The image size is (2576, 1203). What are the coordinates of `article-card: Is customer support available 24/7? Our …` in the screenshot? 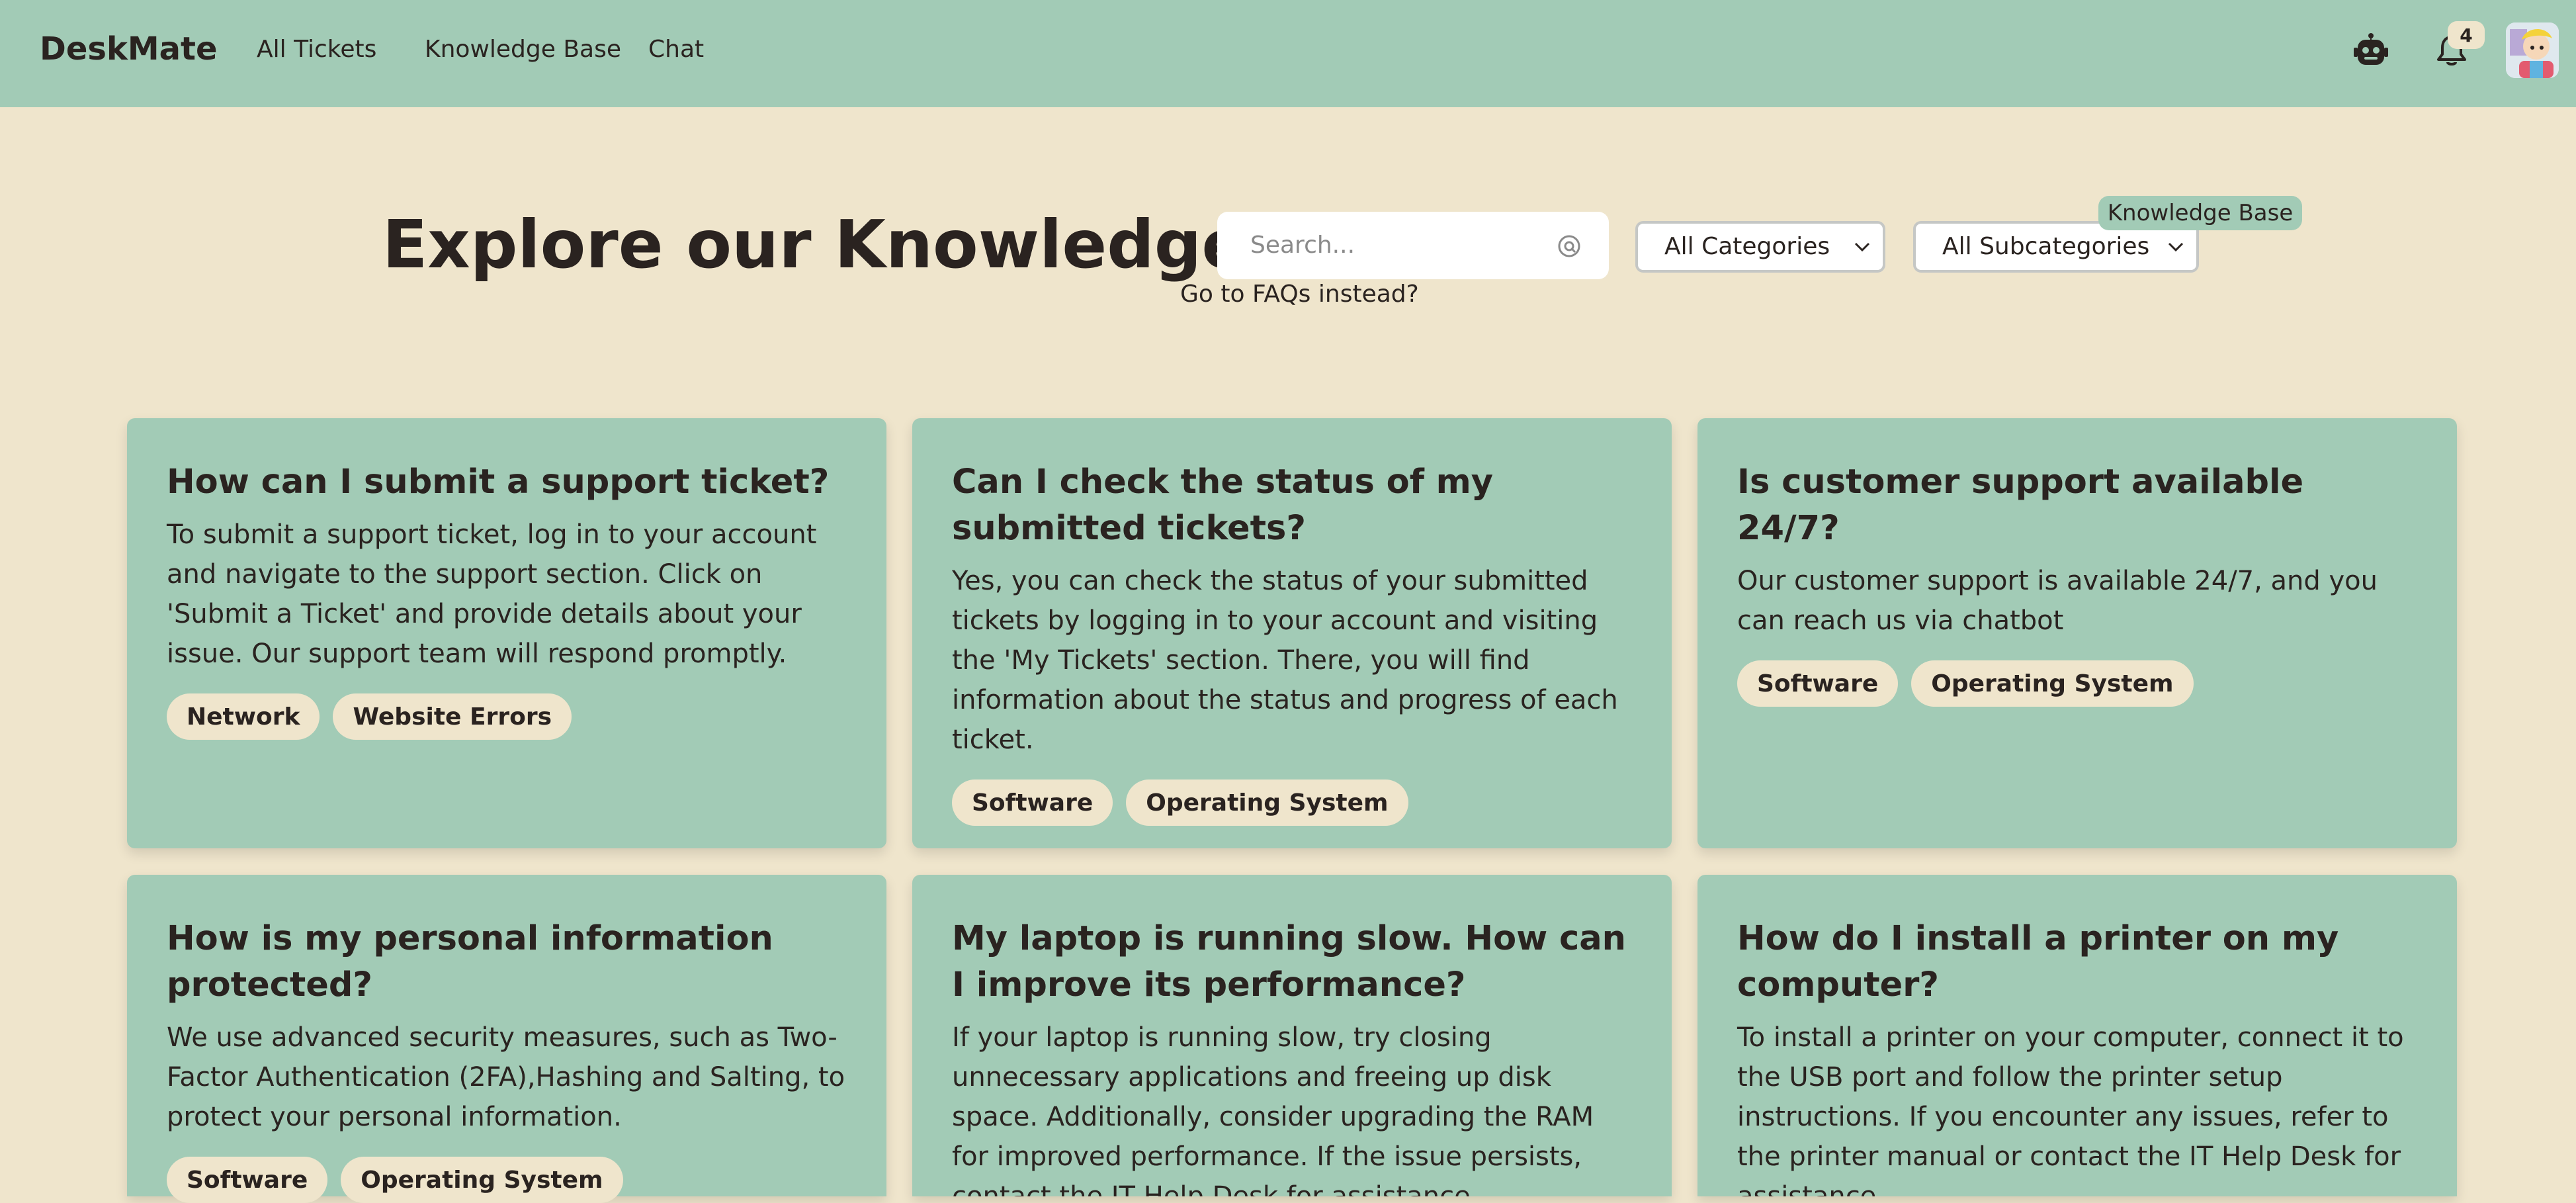 It's located at (2077, 633).